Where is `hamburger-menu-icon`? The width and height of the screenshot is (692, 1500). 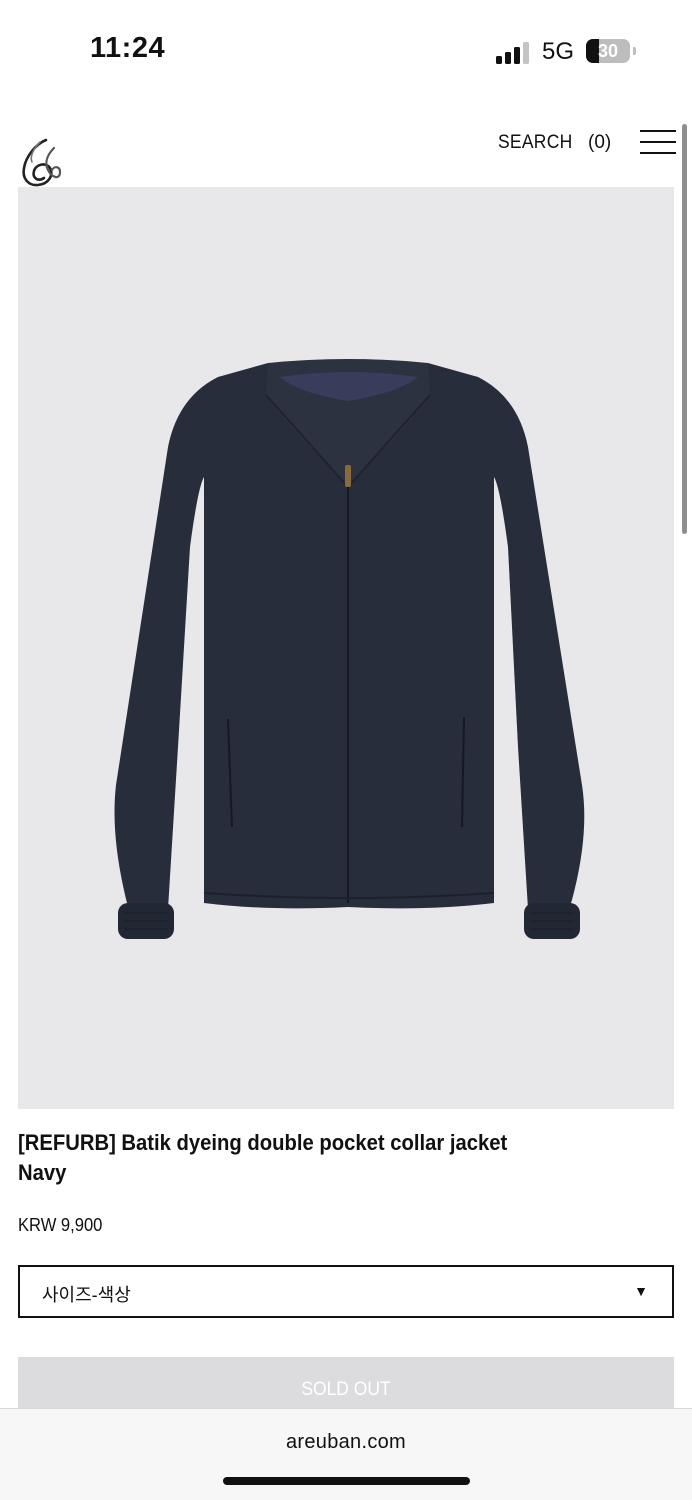 hamburger-menu-icon is located at coordinates (658, 143).